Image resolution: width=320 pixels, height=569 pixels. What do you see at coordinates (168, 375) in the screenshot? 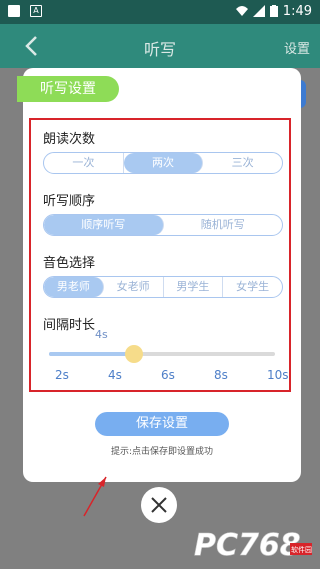
I see `interval-tick-label: 6s` at bounding box center [168, 375].